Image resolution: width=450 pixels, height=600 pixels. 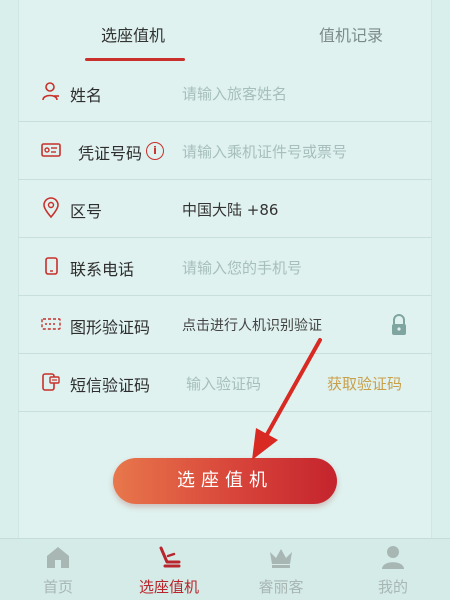 What do you see at coordinates (392, 587) in the screenshot?
I see `tabbar-label-mine: 我的` at bounding box center [392, 587].